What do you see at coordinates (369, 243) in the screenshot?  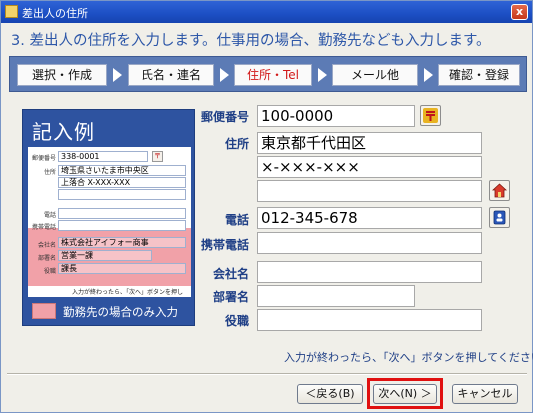 I see `mobile-input` at bounding box center [369, 243].